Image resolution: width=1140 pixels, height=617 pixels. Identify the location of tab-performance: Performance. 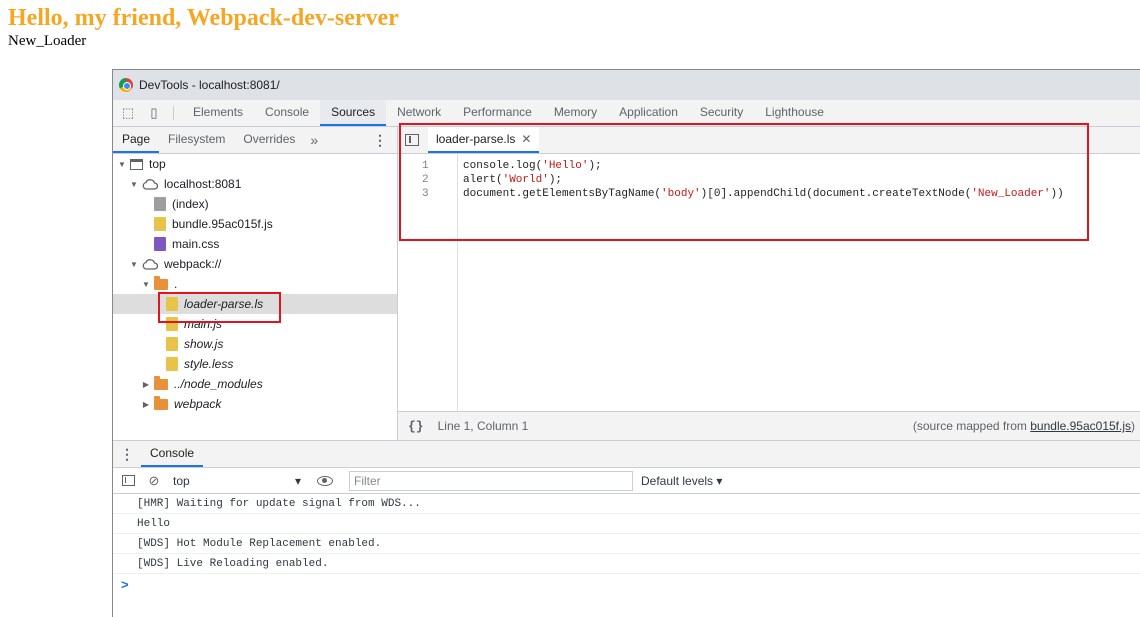
(497, 113).